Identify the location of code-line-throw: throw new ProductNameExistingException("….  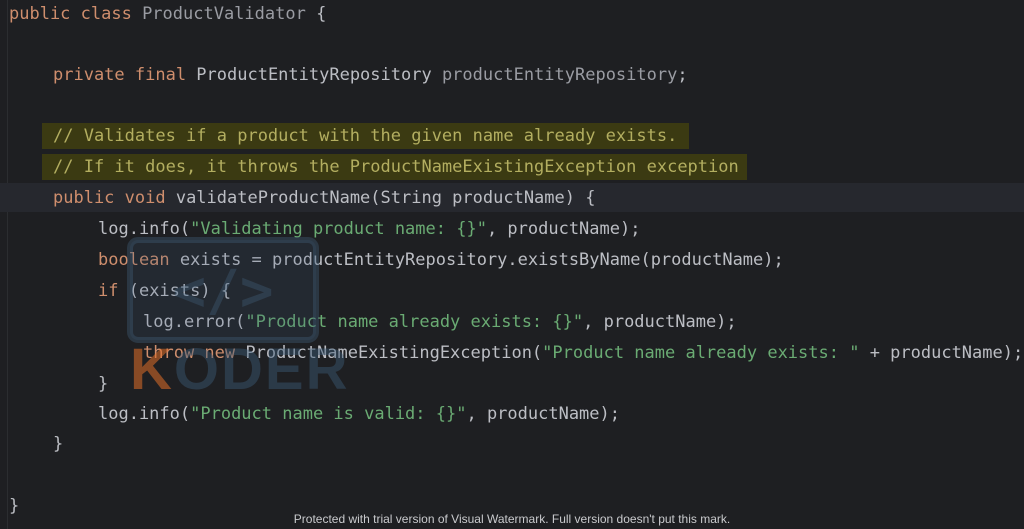
(583, 353).